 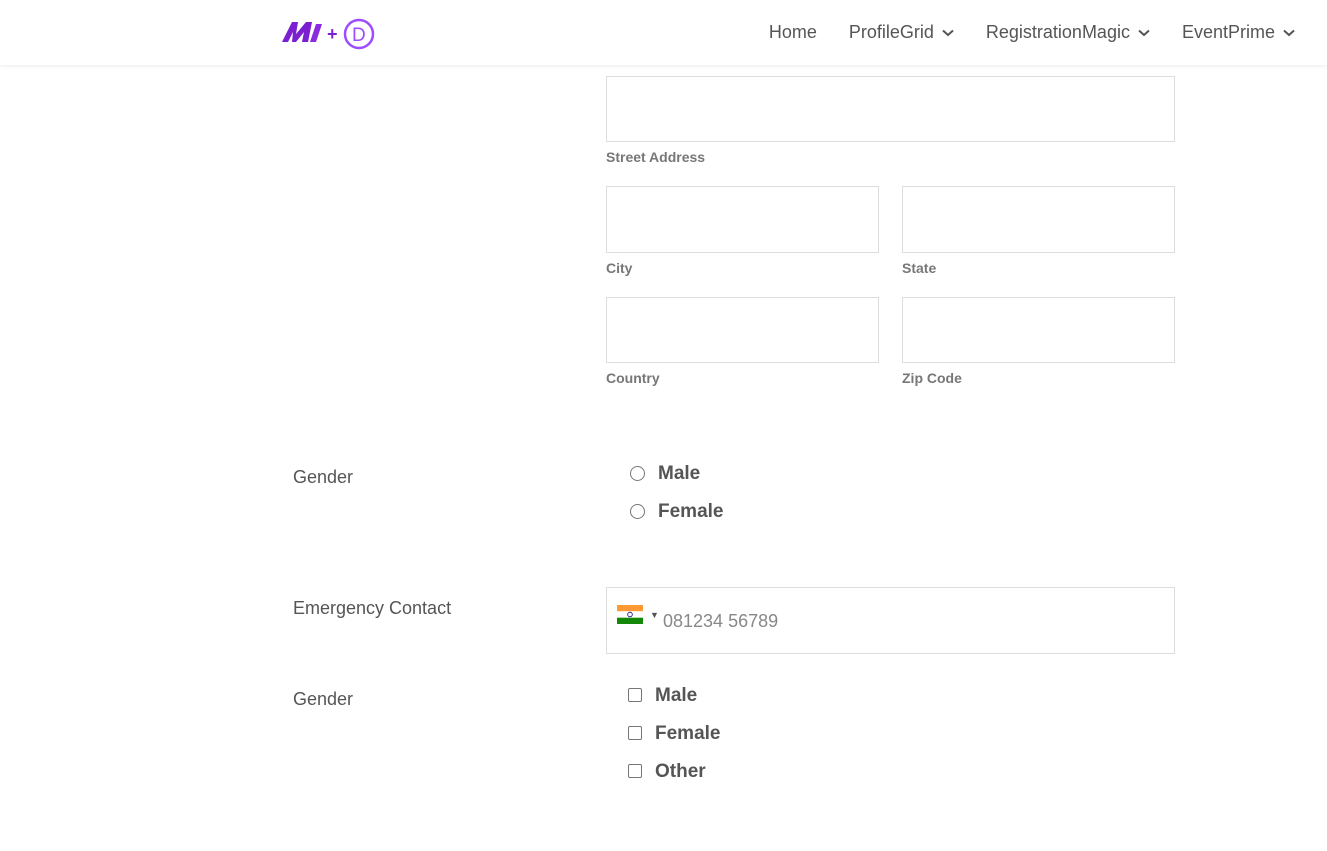 I want to click on zip-code-label: Zip Code, so click(x=932, y=378).